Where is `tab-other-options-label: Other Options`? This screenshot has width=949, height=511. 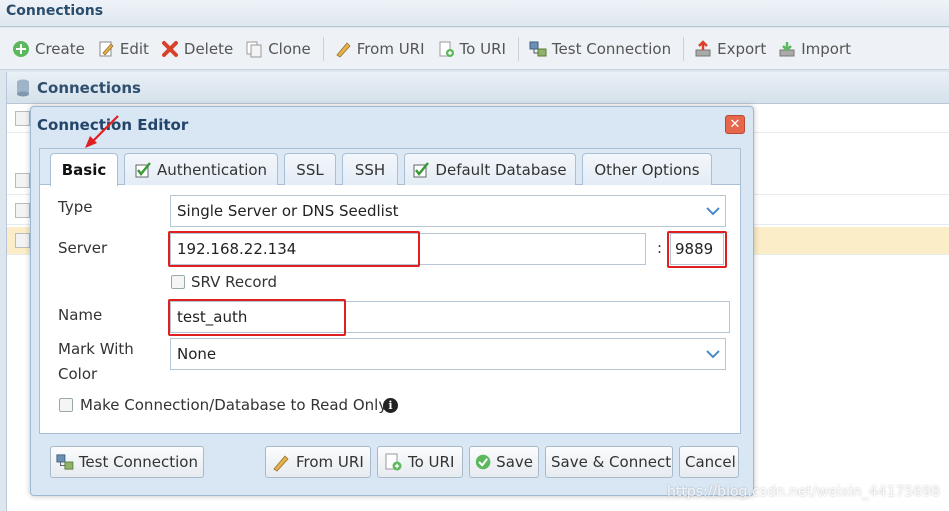 tab-other-options-label: Other Options is located at coordinates (647, 169).